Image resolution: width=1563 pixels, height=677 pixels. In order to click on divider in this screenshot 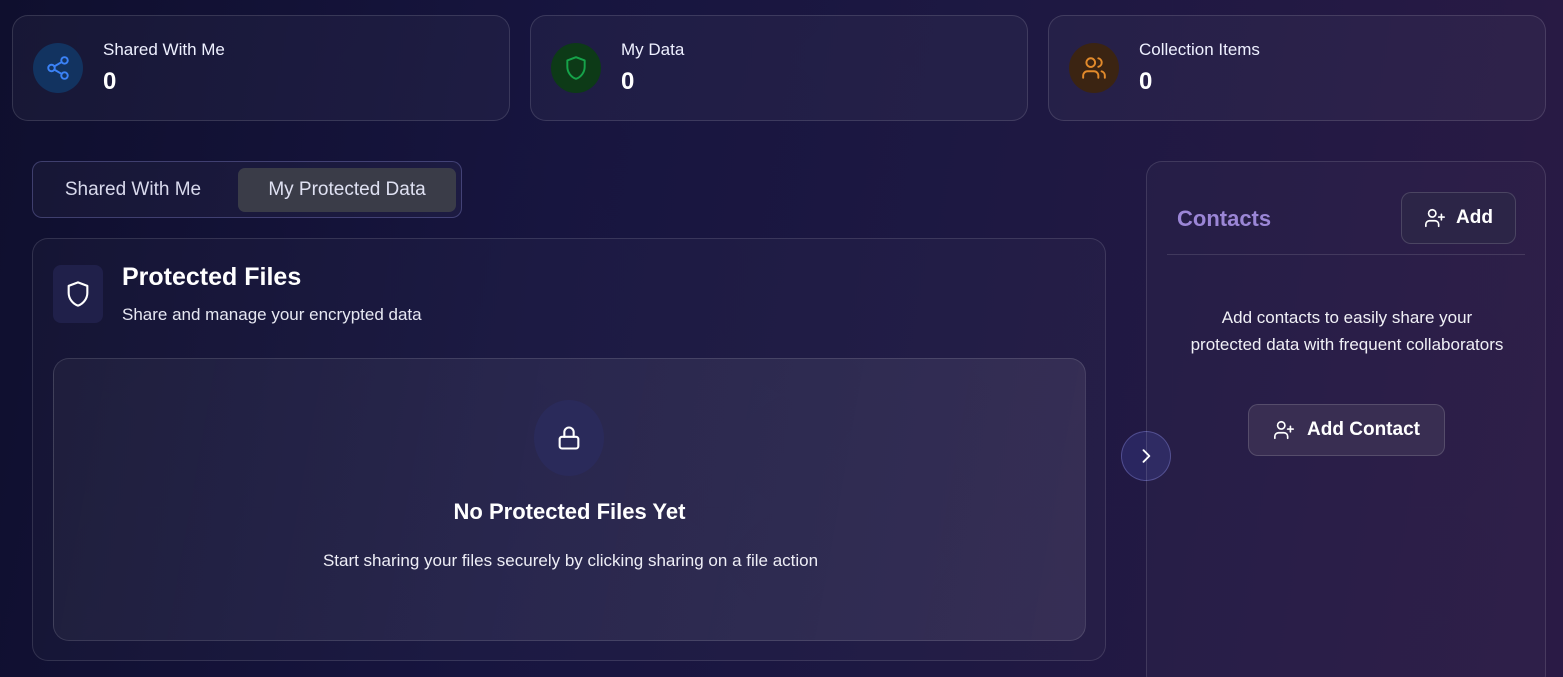, I will do `click(1346, 254)`.